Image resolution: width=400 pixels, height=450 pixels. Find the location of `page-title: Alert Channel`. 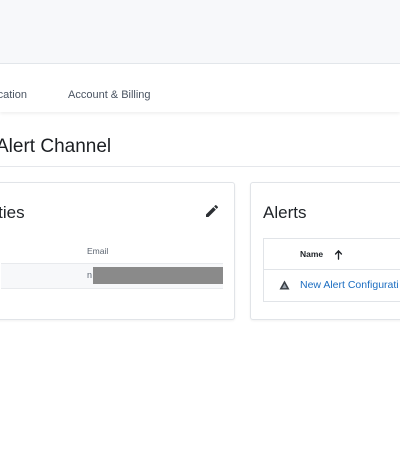

page-title: Alert Channel is located at coordinates (56, 146).